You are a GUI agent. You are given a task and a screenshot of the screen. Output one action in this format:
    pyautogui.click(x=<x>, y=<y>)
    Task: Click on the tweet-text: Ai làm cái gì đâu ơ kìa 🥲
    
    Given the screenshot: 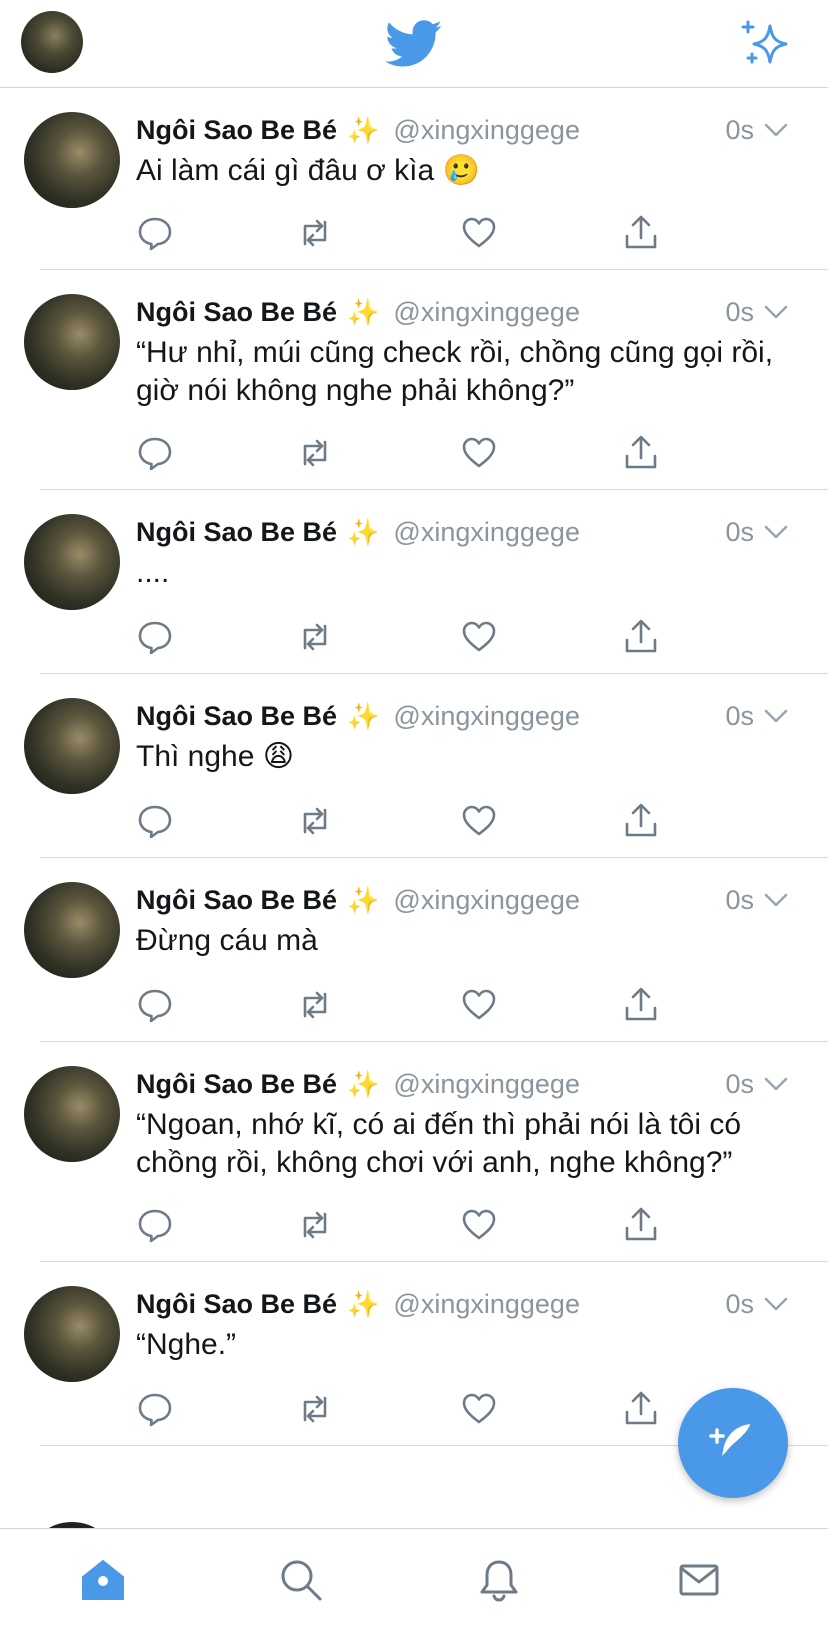 What is the action you would take?
    pyautogui.click(x=308, y=170)
    